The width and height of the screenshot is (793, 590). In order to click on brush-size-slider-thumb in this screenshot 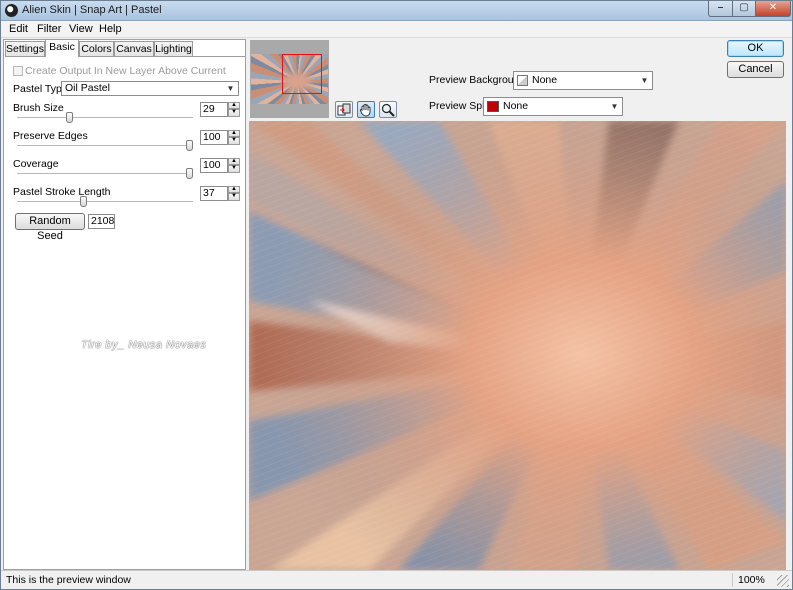, I will do `click(69, 117)`.